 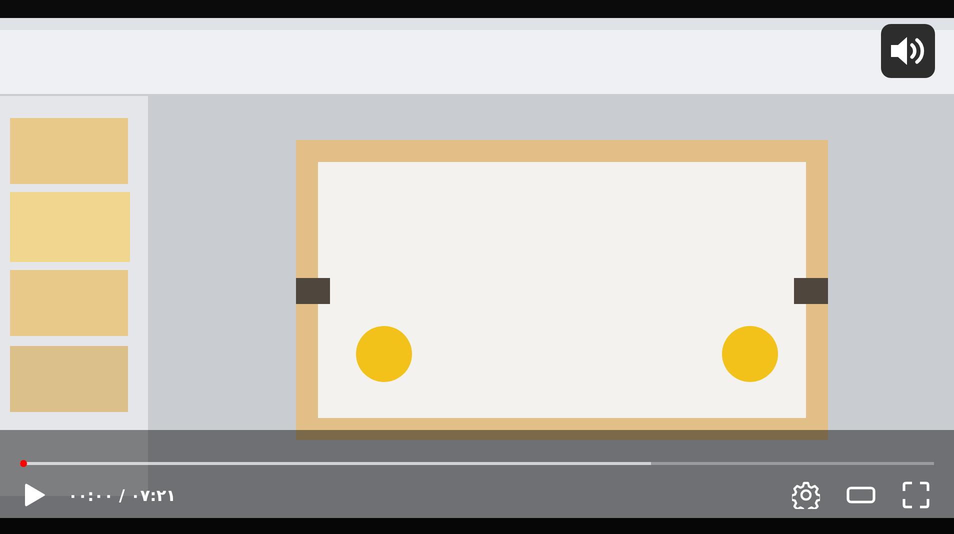 What do you see at coordinates (122, 495) in the screenshot?
I see `time-display: ۰۰:۰۰ / ۰۷:۲۱` at bounding box center [122, 495].